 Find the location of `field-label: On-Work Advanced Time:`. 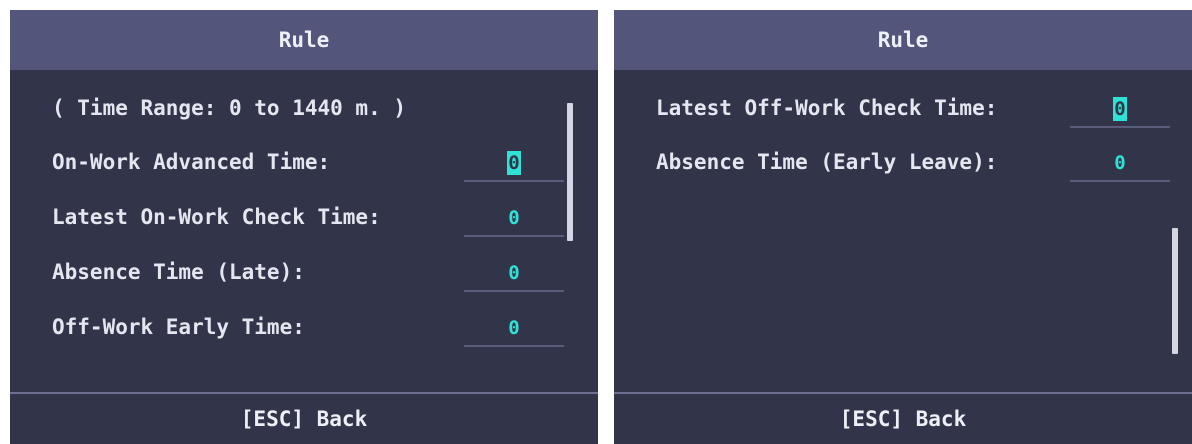

field-label: On-Work Advanced Time: is located at coordinates (191, 162).